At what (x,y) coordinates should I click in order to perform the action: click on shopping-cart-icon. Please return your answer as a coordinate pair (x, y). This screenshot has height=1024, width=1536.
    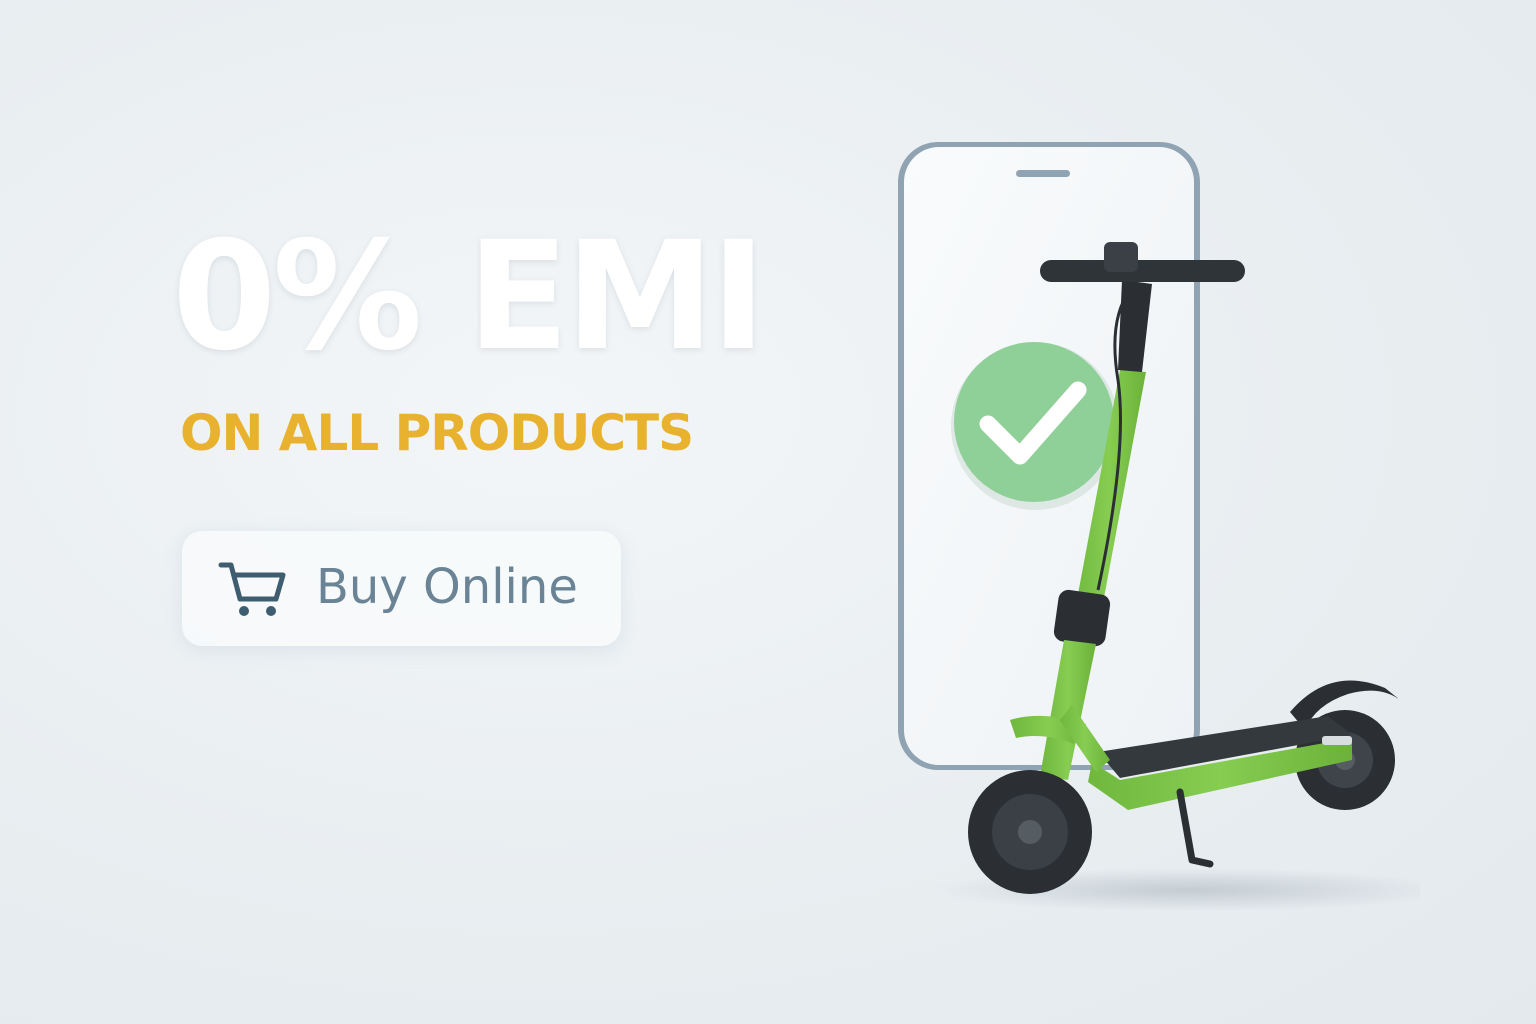
    Looking at the image, I should click on (252, 589).